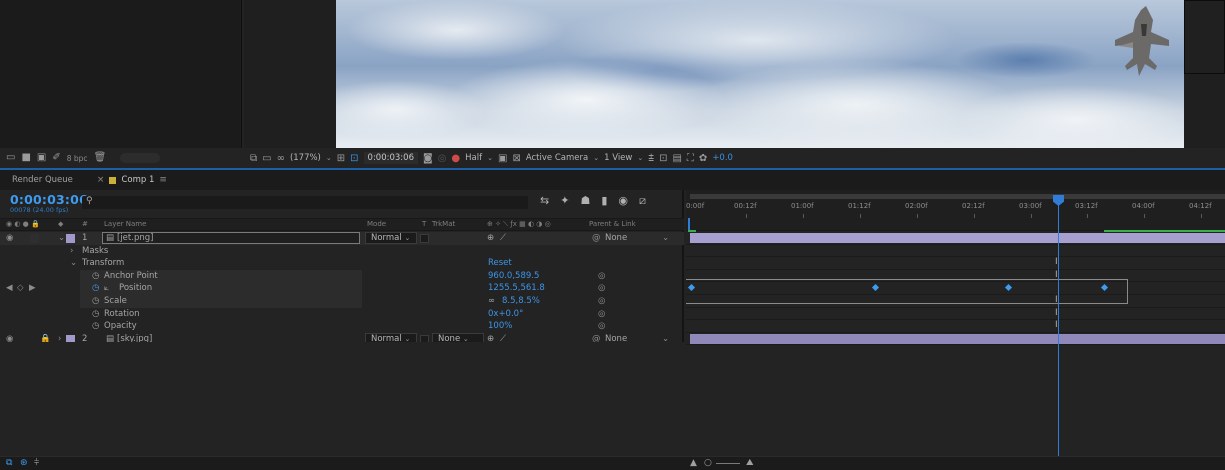 The image size is (1225, 470). What do you see at coordinates (354, 158) in the screenshot?
I see `safe-zones-icon: ⊡` at bounding box center [354, 158].